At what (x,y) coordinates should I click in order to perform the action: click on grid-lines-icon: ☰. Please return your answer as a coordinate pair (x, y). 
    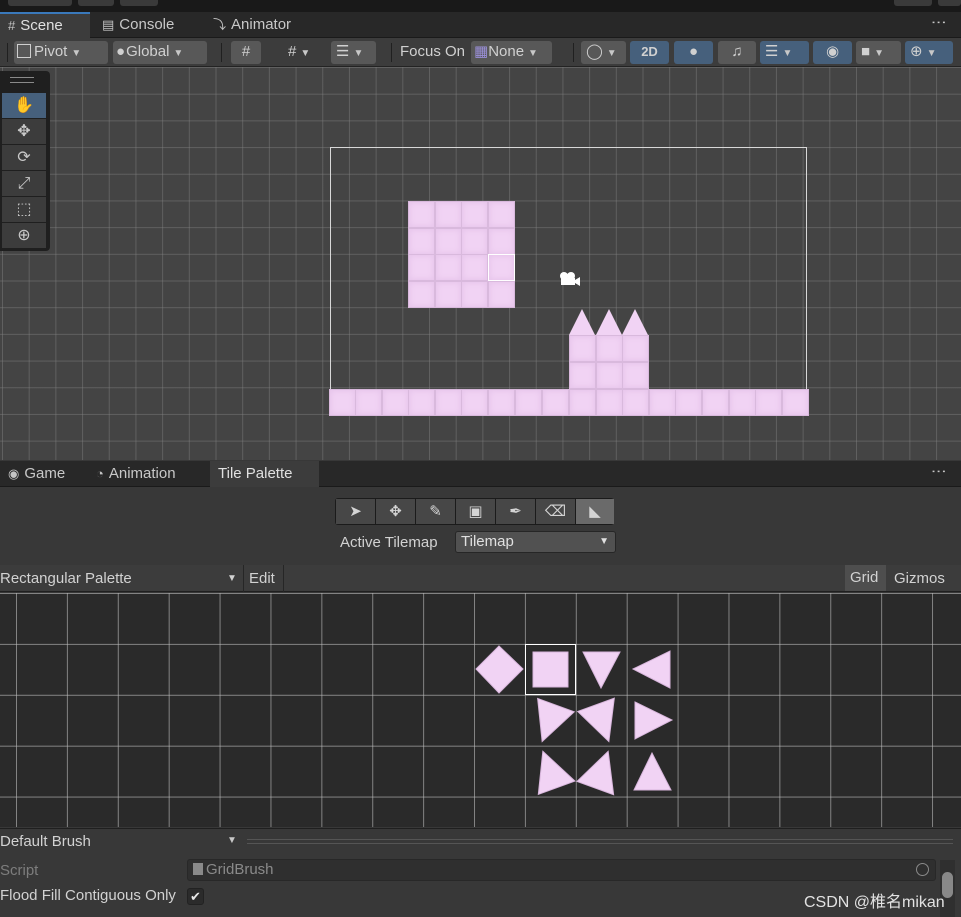
    Looking at the image, I should click on (343, 51).